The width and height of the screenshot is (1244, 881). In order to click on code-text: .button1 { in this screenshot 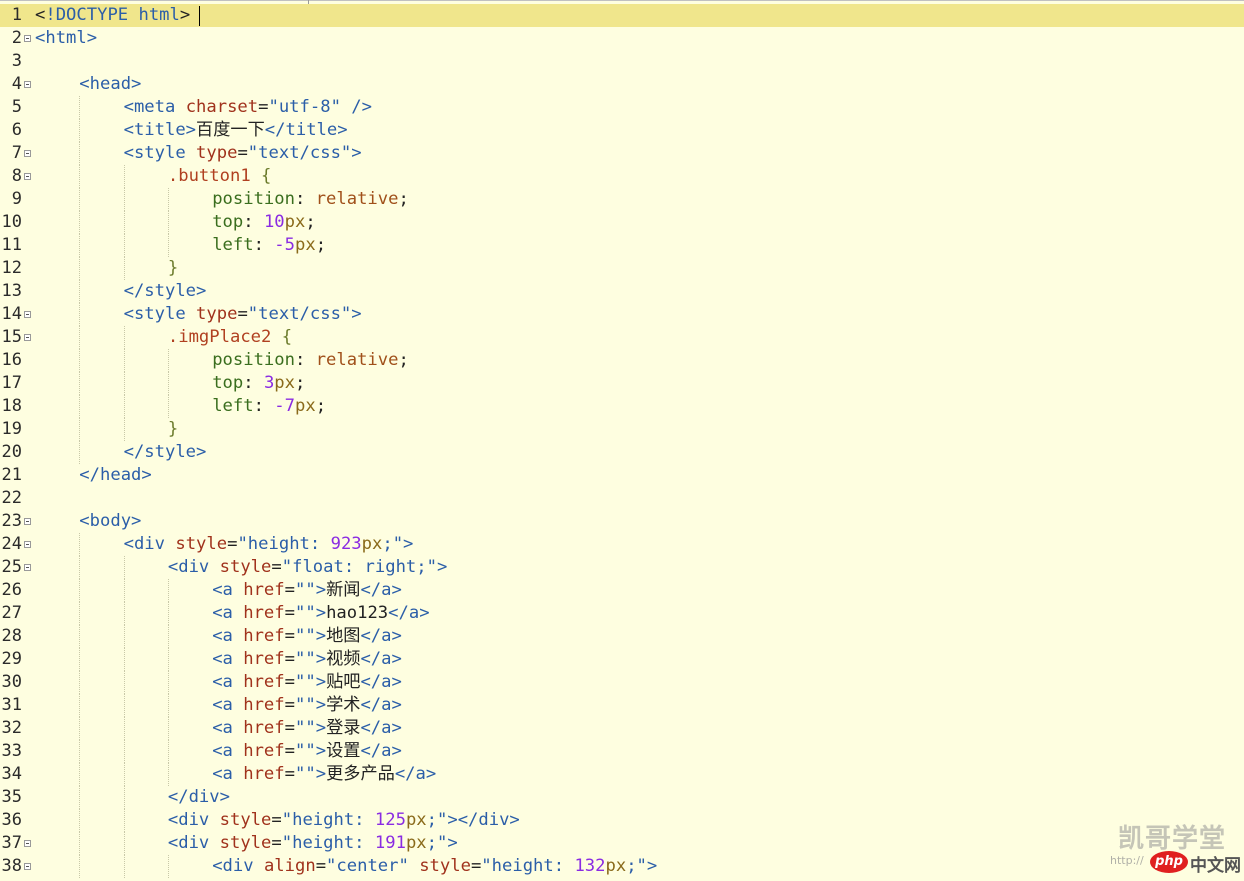, I will do `click(220, 176)`.